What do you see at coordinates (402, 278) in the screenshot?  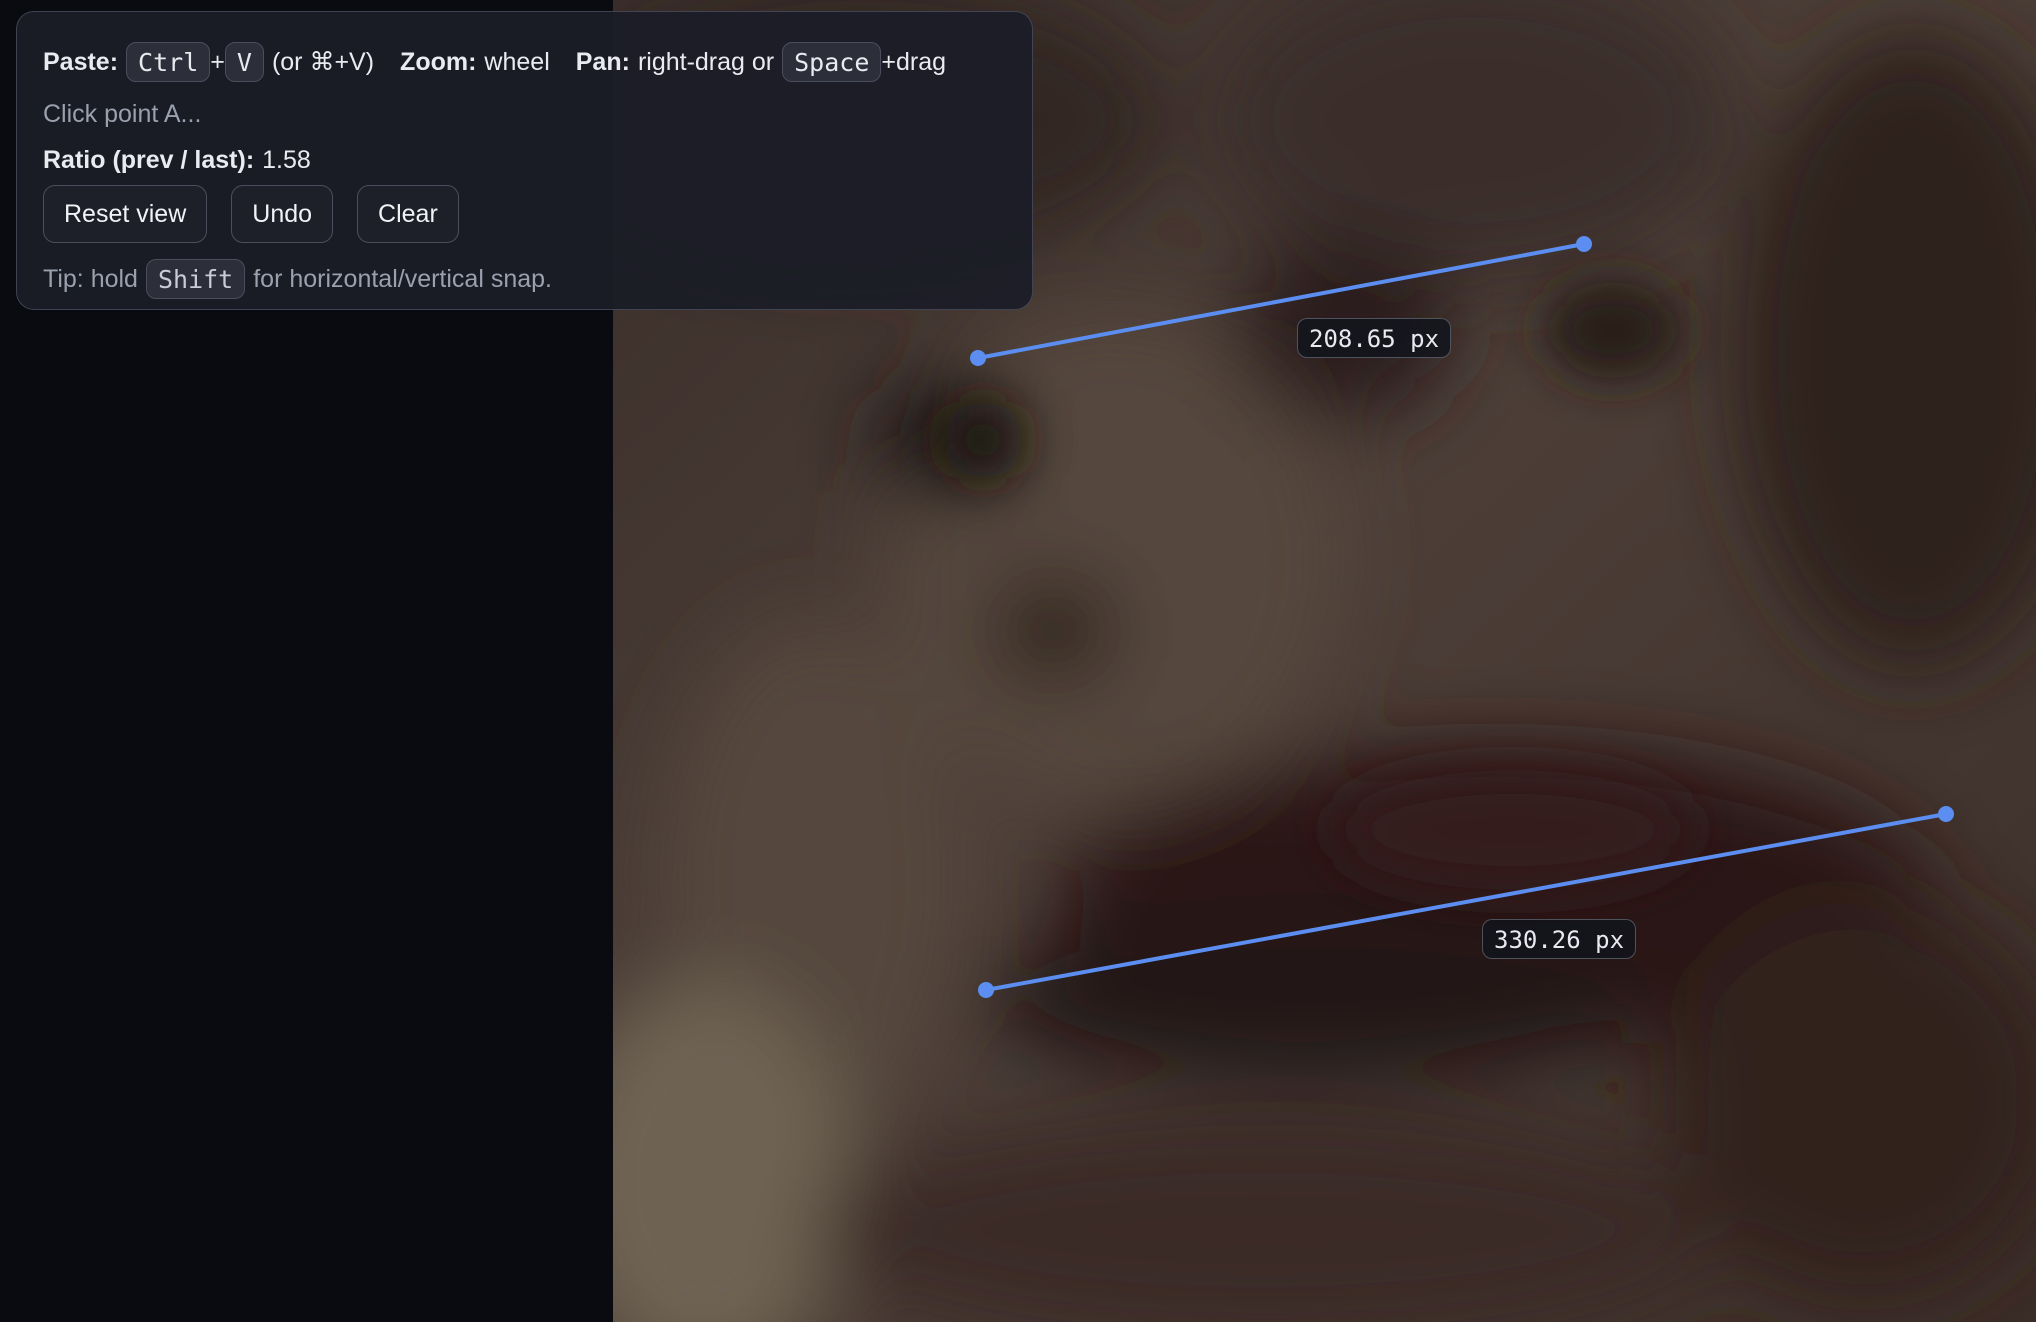 I see `tip-suffix: for horizontal/vertical snap.` at bounding box center [402, 278].